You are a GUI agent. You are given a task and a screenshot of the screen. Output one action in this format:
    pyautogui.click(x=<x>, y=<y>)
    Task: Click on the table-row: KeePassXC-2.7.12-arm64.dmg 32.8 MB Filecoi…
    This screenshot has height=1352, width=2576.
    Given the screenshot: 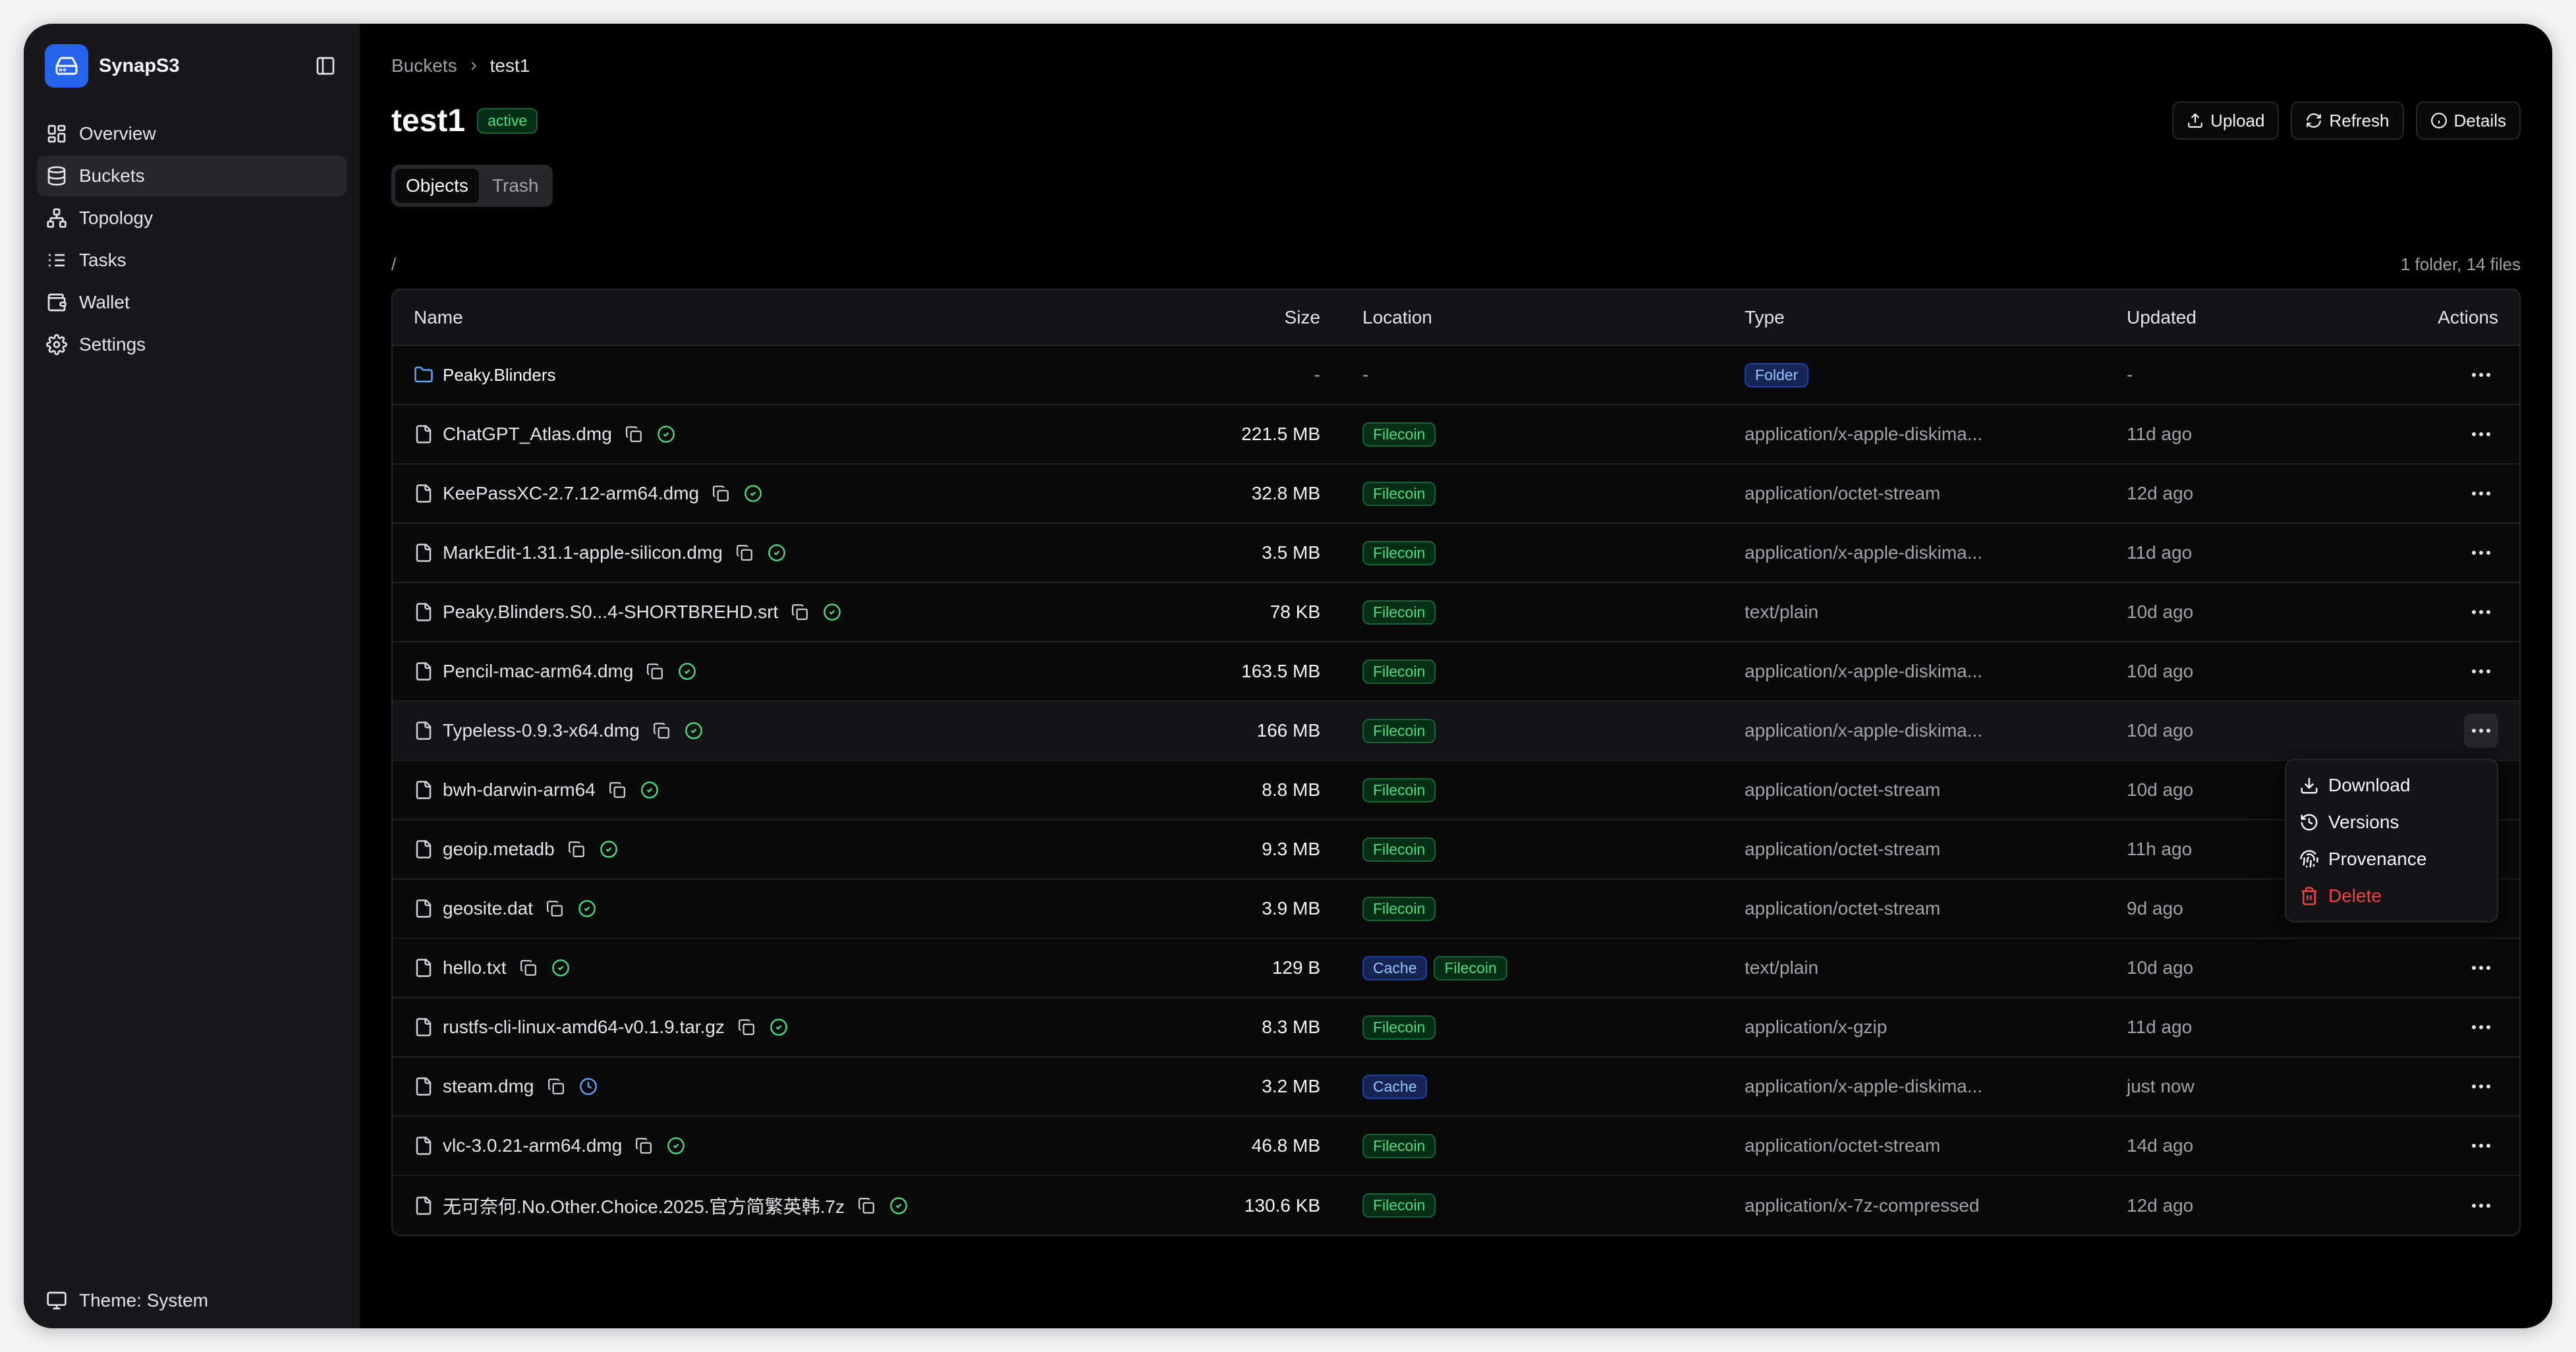 What is the action you would take?
    pyautogui.click(x=1456, y=494)
    